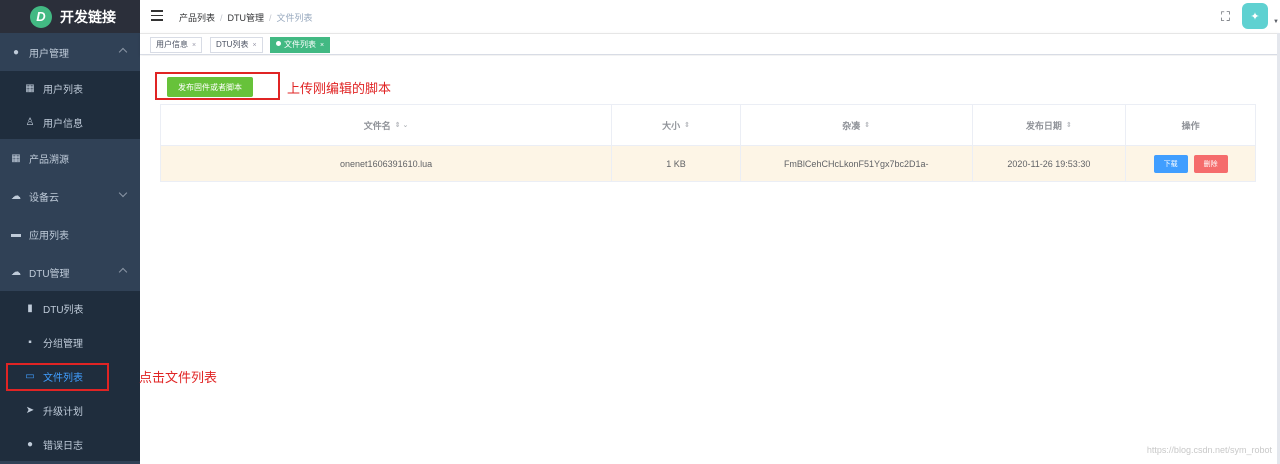  What do you see at coordinates (63, 124) in the screenshot?
I see `sidebar-item-label: 用户信息` at bounding box center [63, 124].